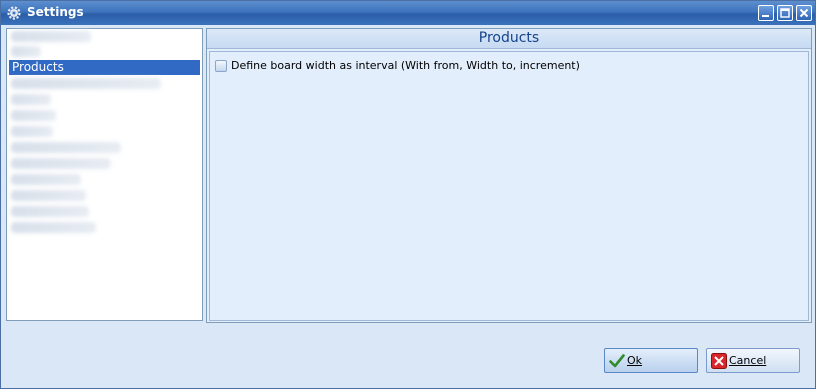  Describe the element at coordinates (55, 12) in the screenshot. I see `window-title: Settings` at that location.